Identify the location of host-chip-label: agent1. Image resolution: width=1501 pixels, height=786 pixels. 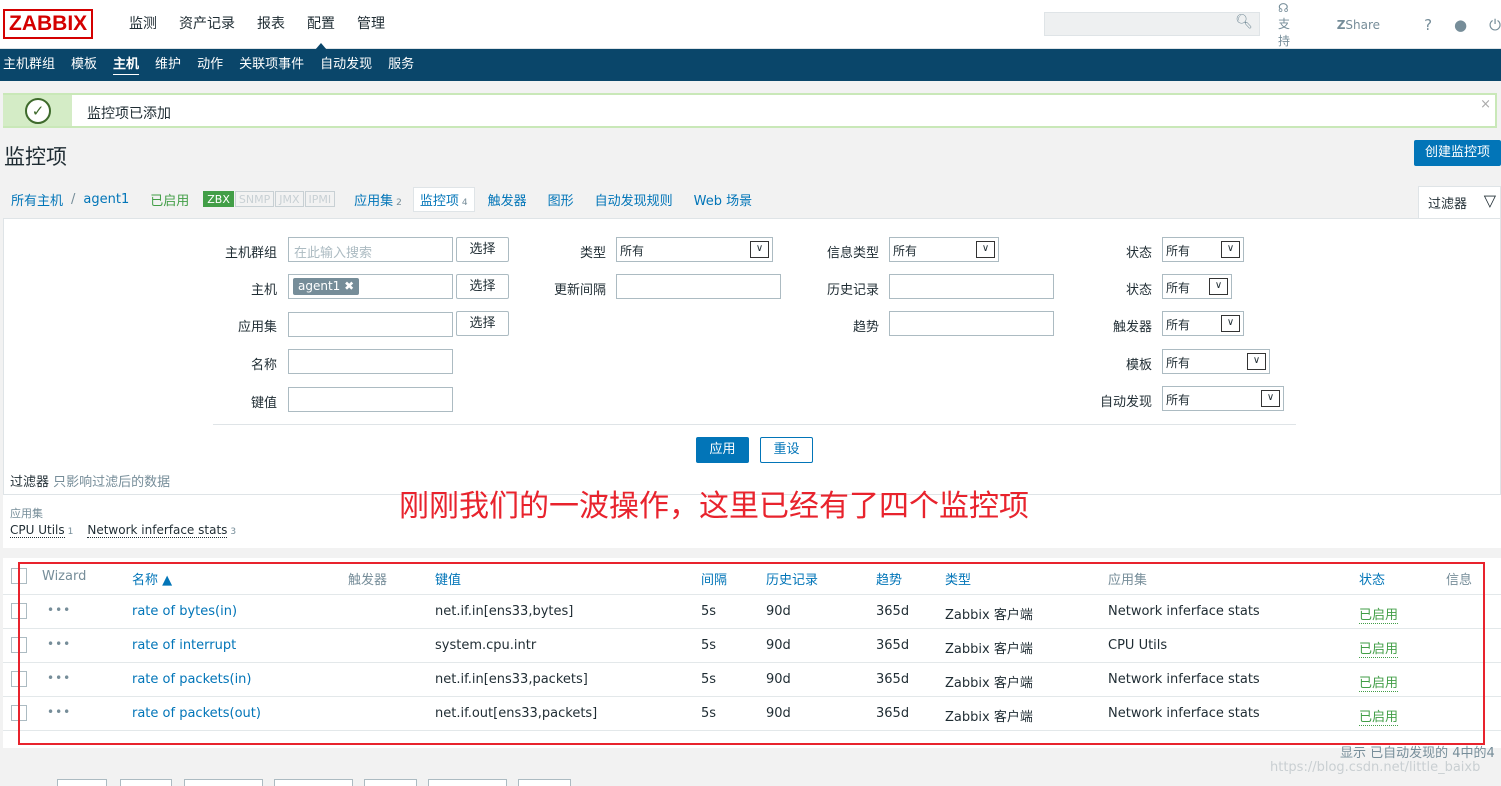
(319, 286).